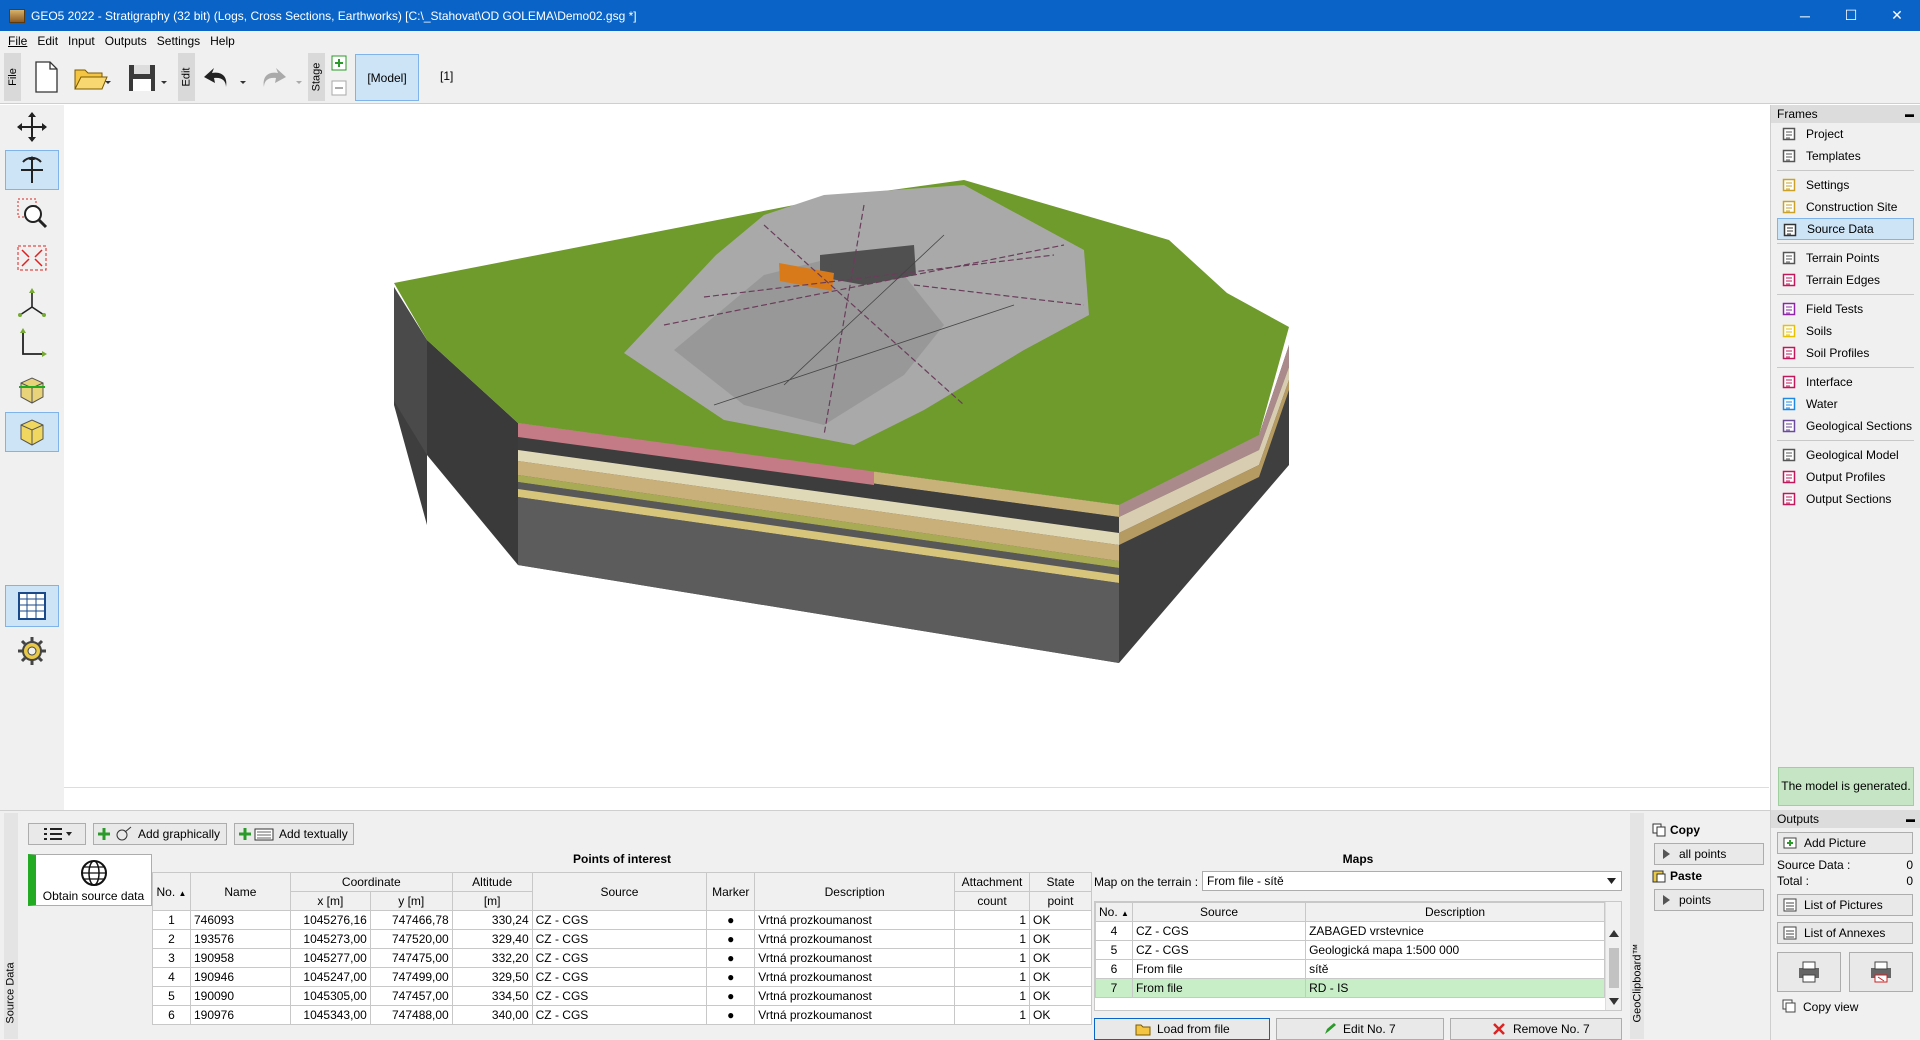  I want to click on rotate-tool, so click(32, 170).